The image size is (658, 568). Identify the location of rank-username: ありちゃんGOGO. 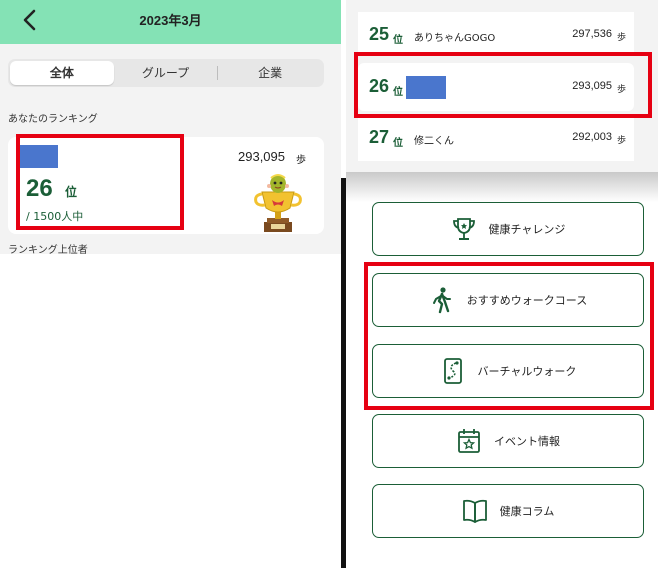
(455, 38).